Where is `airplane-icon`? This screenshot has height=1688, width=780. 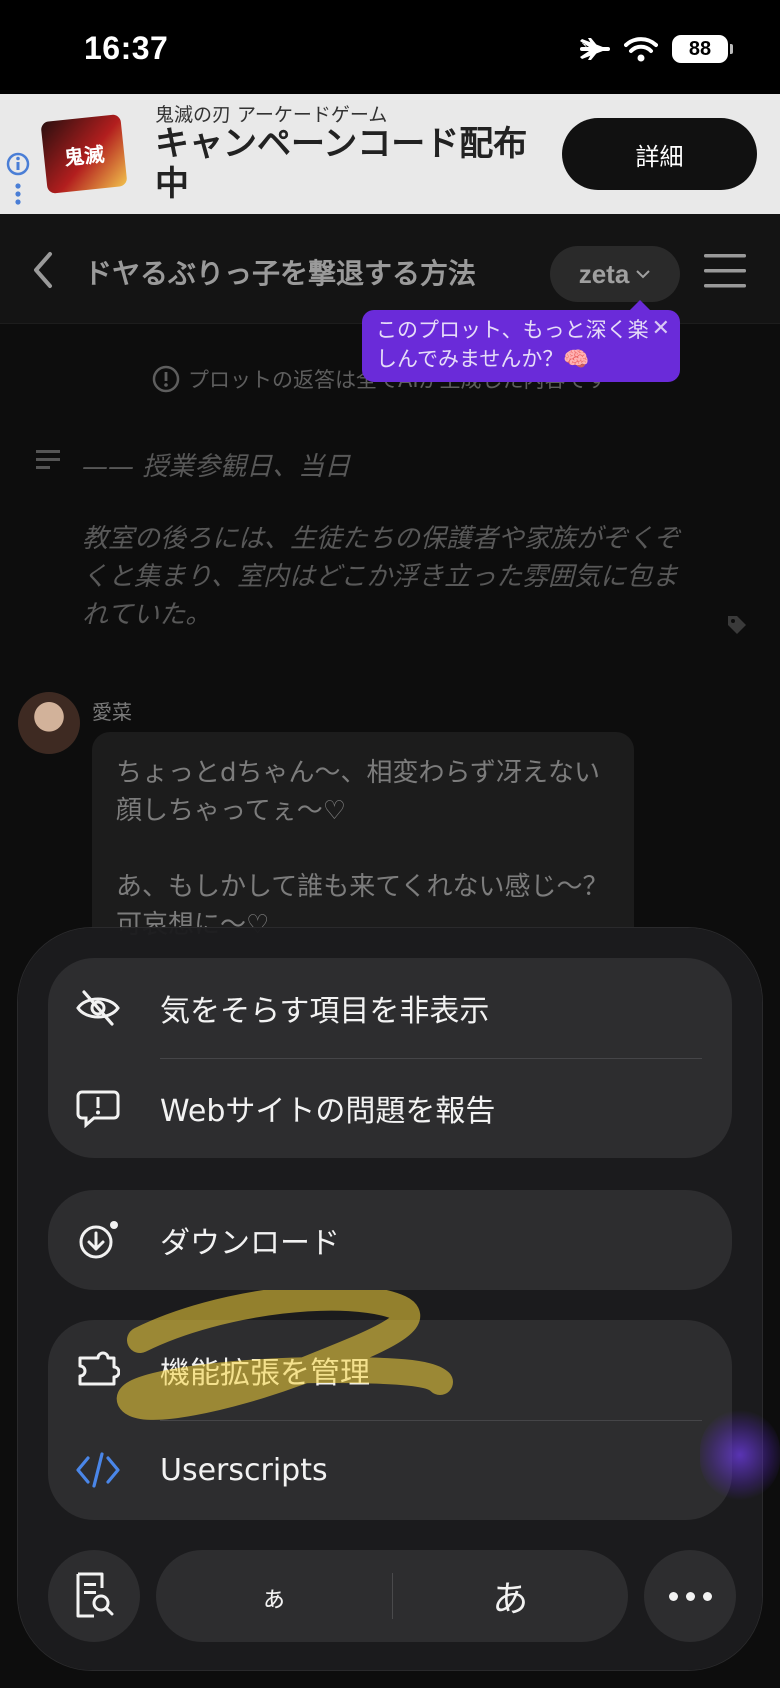 airplane-icon is located at coordinates (595, 49).